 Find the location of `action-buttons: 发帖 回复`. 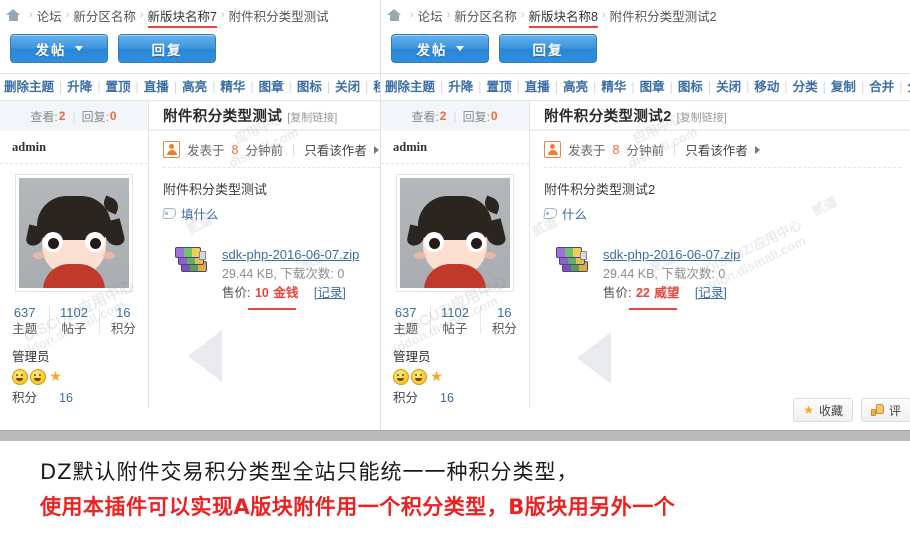

action-buttons: 发帖 回复 is located at coordinates (190, 44).